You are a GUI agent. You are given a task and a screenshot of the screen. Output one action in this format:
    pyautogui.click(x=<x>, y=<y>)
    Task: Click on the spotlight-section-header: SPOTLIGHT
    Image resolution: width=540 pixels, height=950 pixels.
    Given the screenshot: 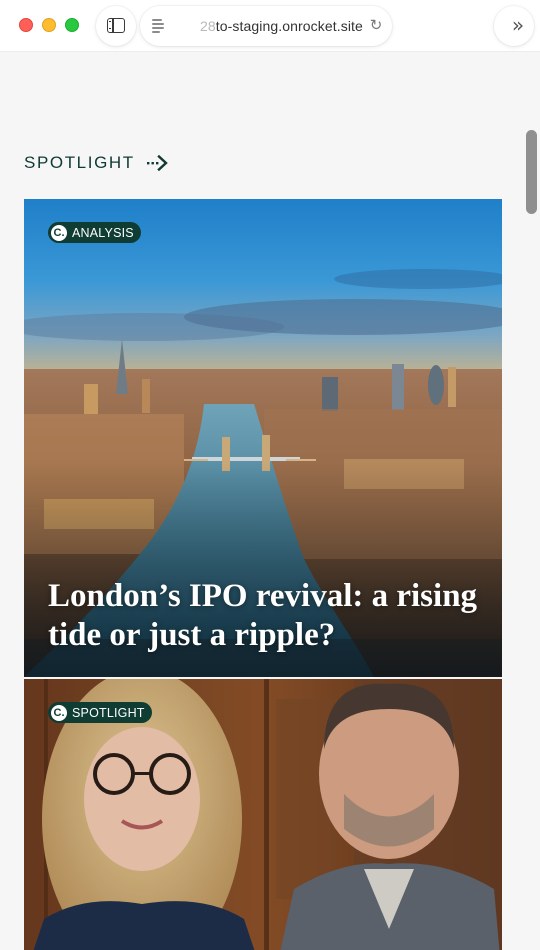 What is the action you would take?
    pyautogui.click(x=96, y=163)
    